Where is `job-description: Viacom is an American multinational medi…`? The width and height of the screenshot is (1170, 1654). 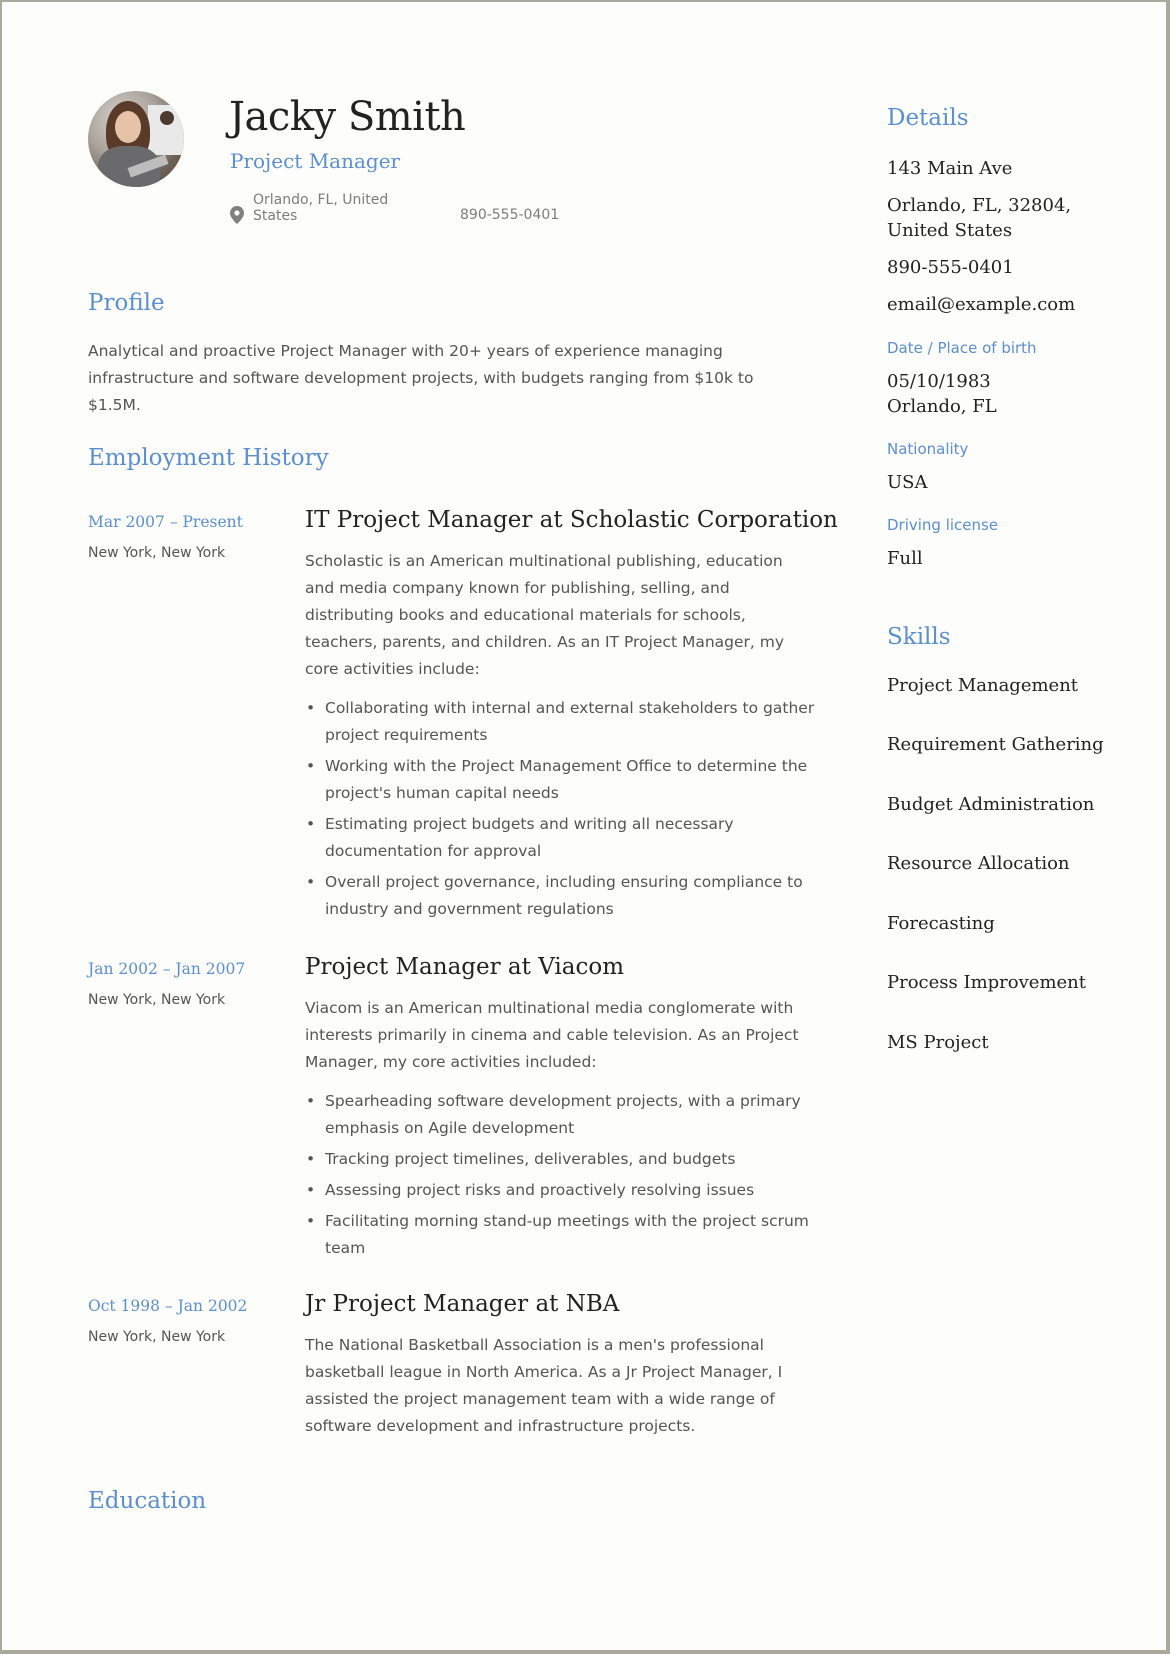
job-description: Viacom is an American multinational medi… is located at coordinates (552, 1035).